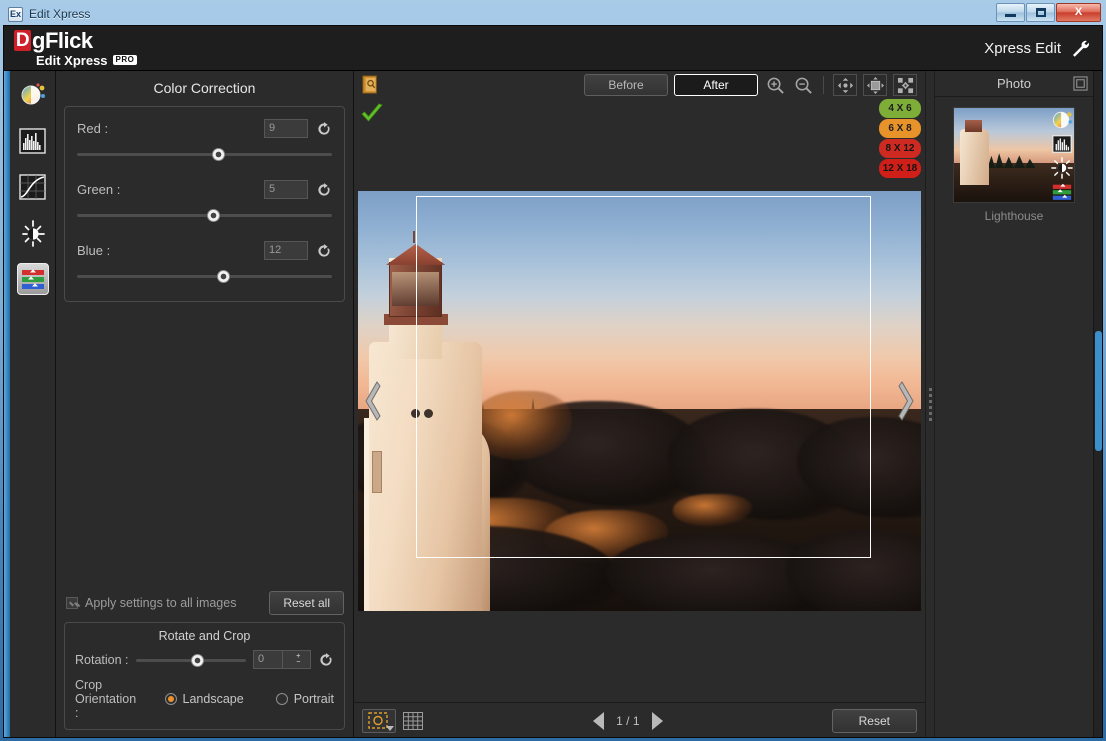  I want to click on blue-slider-track, so click(204, 276).